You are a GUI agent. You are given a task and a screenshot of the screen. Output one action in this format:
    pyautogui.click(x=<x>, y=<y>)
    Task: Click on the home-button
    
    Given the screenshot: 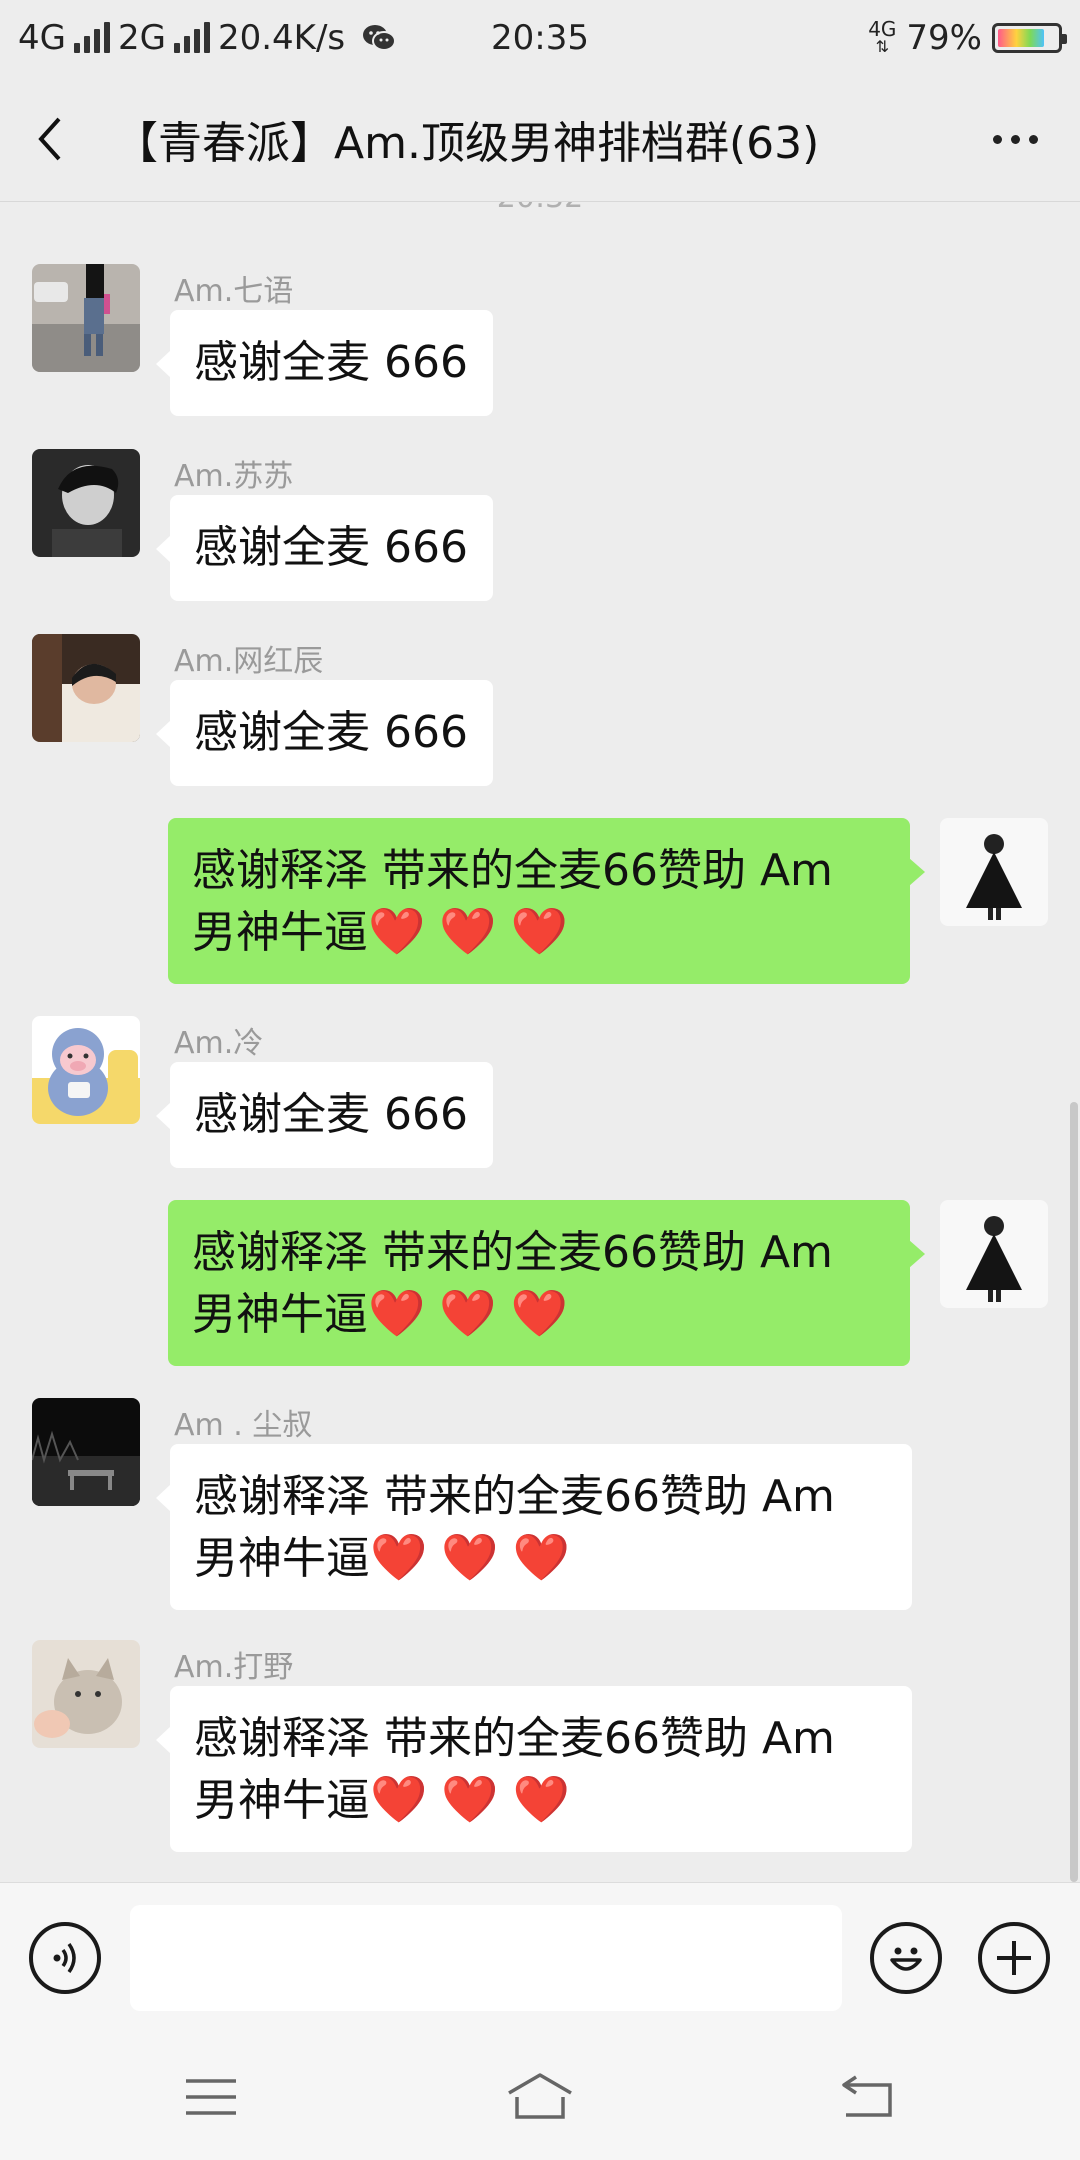 What is the action you would take?
    pyautogui.click(x=540, y=2097)
    